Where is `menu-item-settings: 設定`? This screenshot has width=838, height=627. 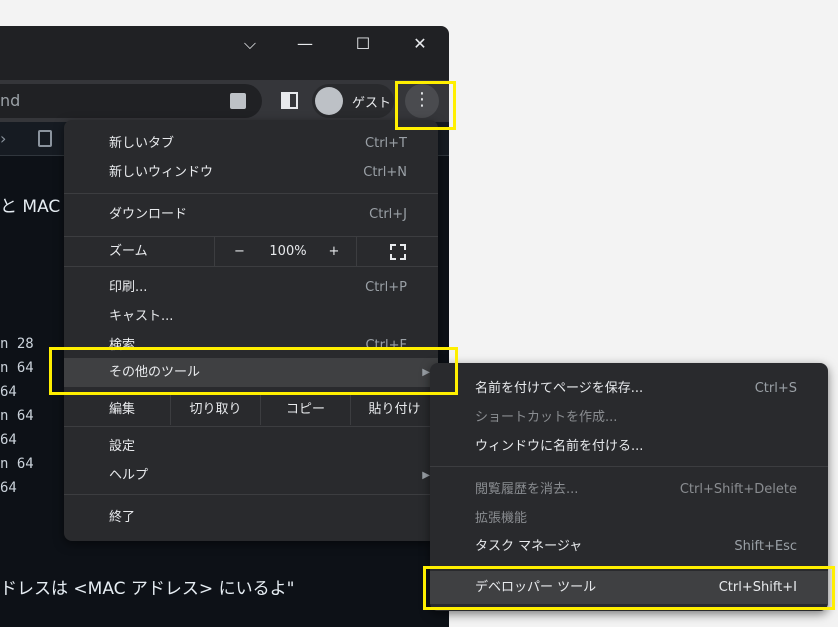
menu-item-settings: 設定 is located at coordinates (251, 446).